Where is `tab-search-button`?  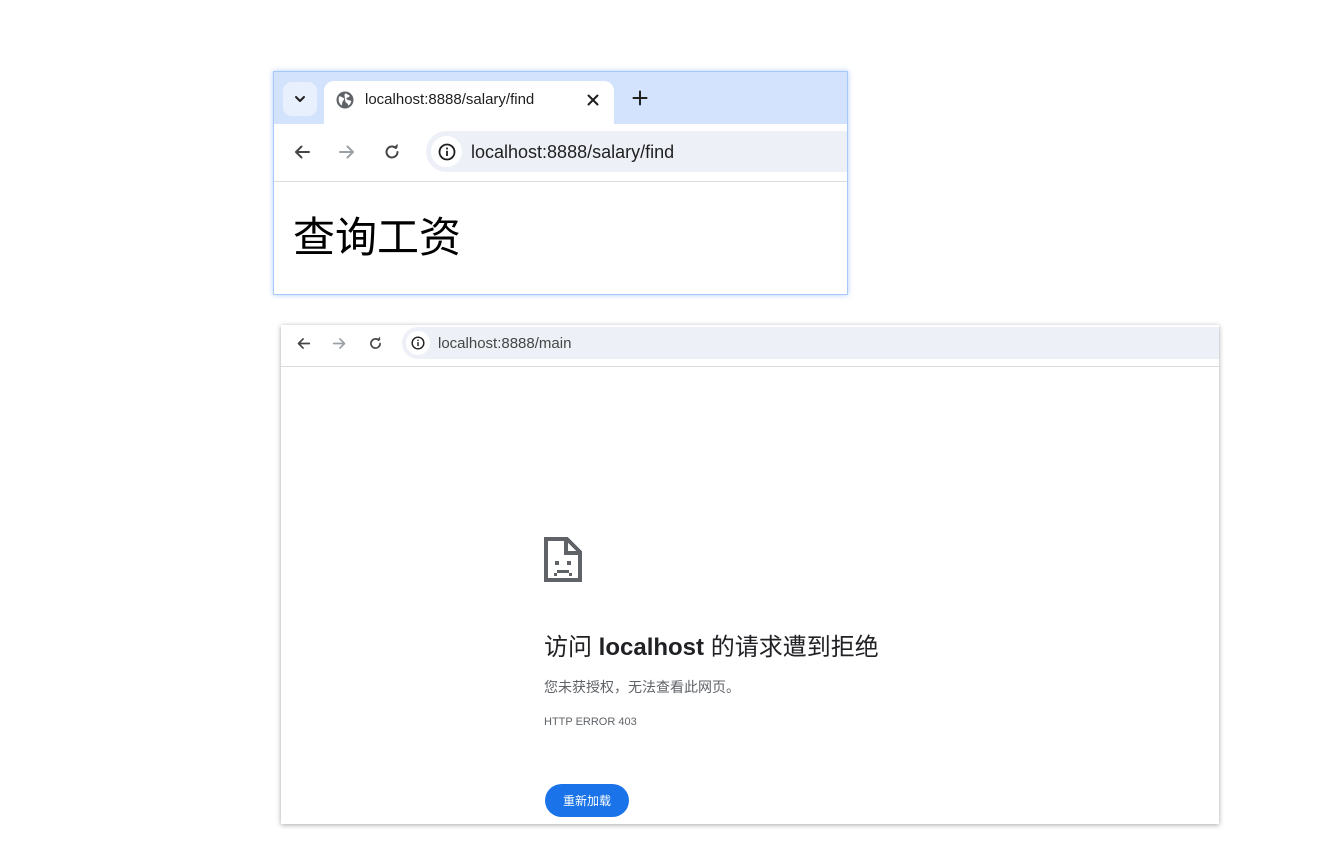 tab-search-button is located at coordinates (300, 99).